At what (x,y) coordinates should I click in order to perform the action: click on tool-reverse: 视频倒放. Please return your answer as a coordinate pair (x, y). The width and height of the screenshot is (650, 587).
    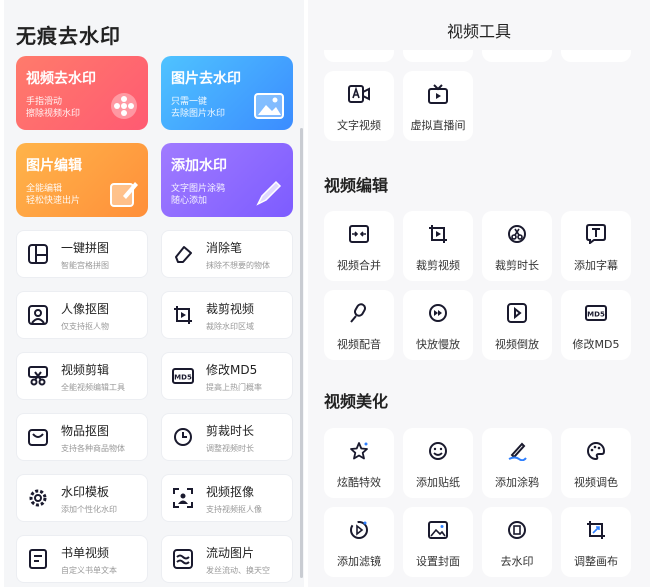
    Looking at the image, I should click on (517, 325).